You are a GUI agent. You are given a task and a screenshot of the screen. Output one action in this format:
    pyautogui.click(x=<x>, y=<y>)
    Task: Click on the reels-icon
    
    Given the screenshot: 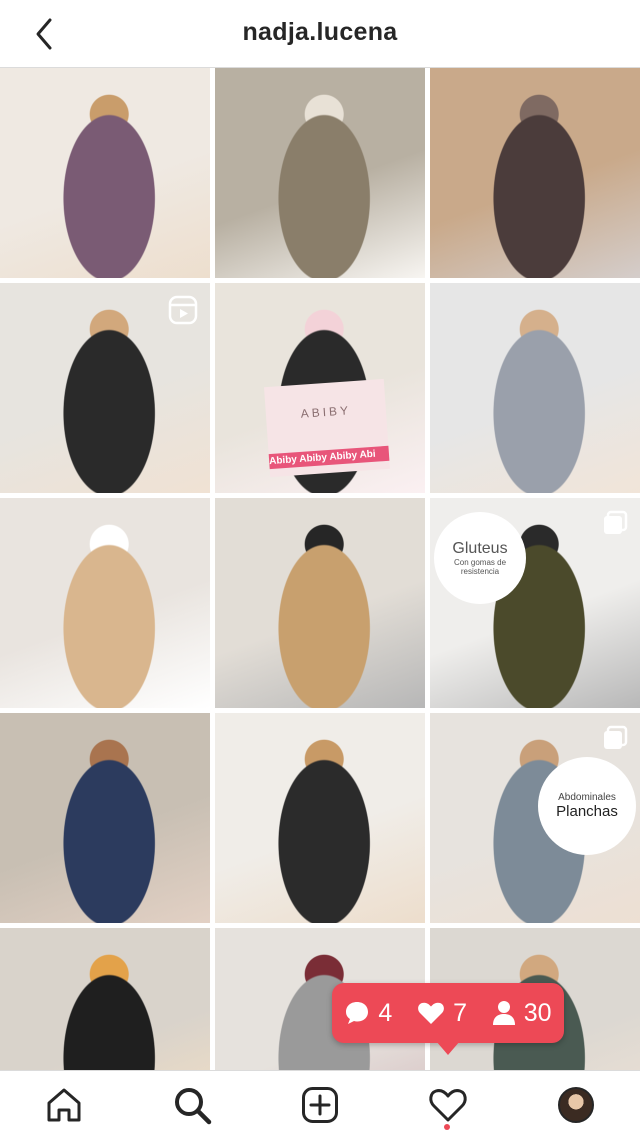 What is the action you would take?
    pyautogui.click(x=183, y=310)
    